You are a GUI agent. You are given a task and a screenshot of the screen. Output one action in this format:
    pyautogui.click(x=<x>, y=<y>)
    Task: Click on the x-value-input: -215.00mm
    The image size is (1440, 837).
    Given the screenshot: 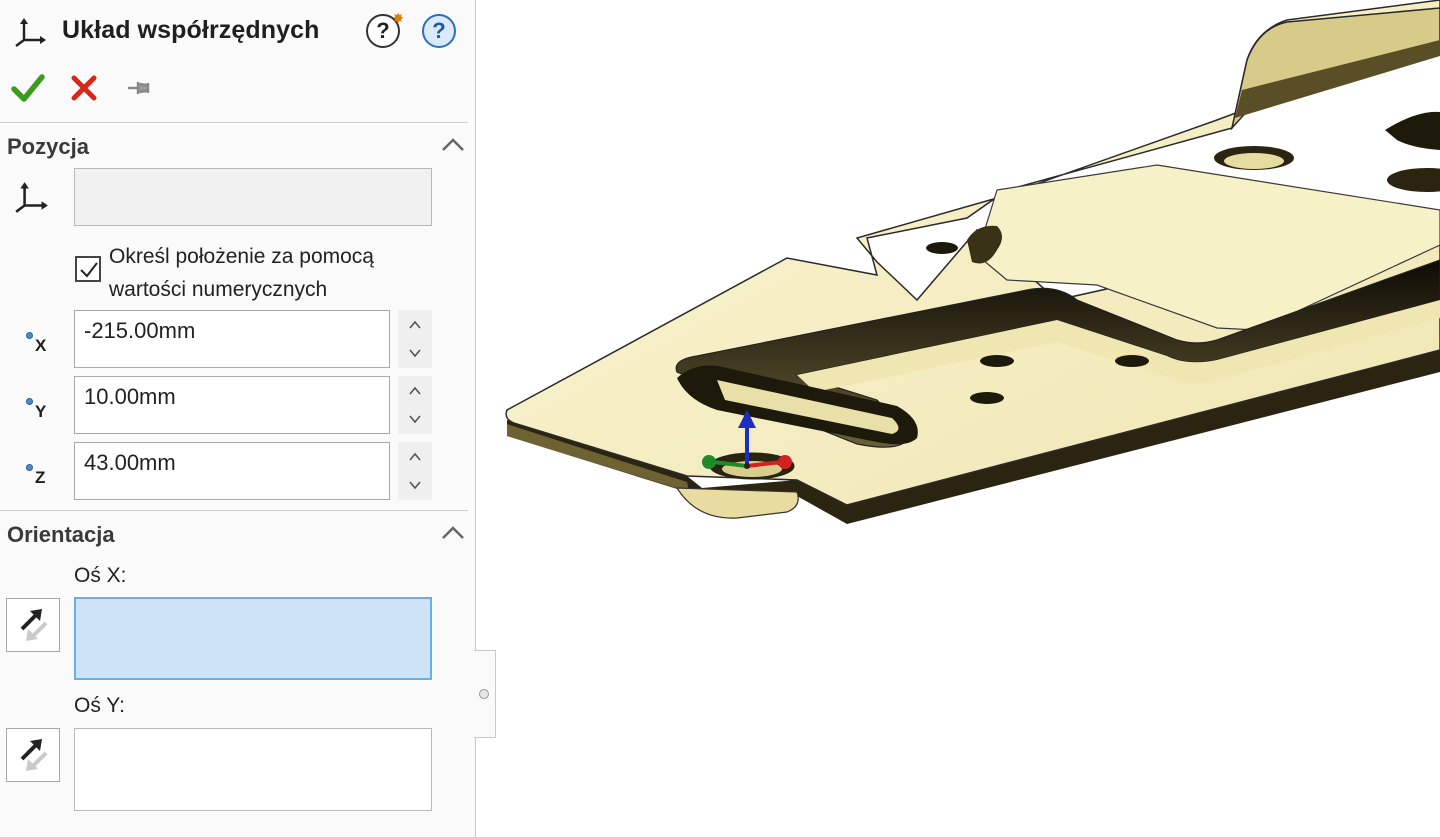 What is the action you would take?
    pyautogui.click(x=232, y=339)
    